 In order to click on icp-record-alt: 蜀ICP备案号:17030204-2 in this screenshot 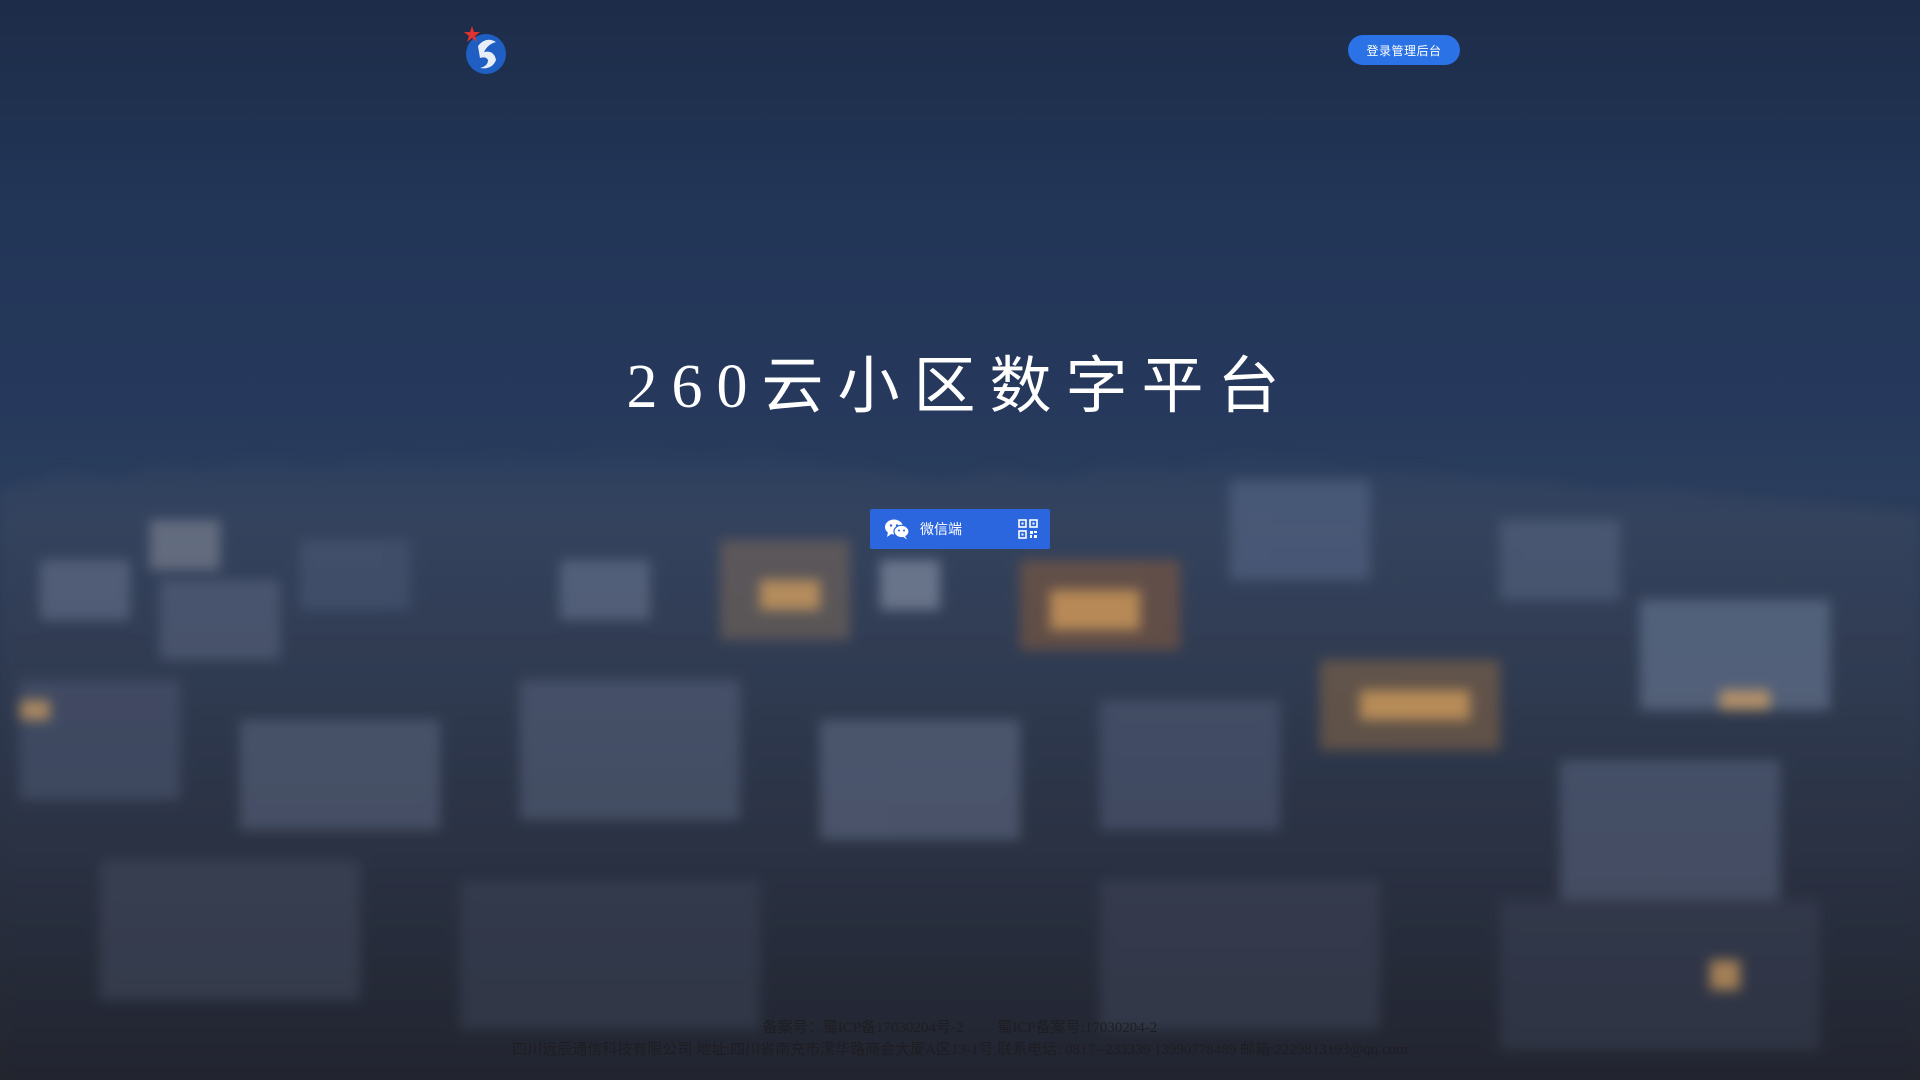, I will do `click(1077, 1028)`.